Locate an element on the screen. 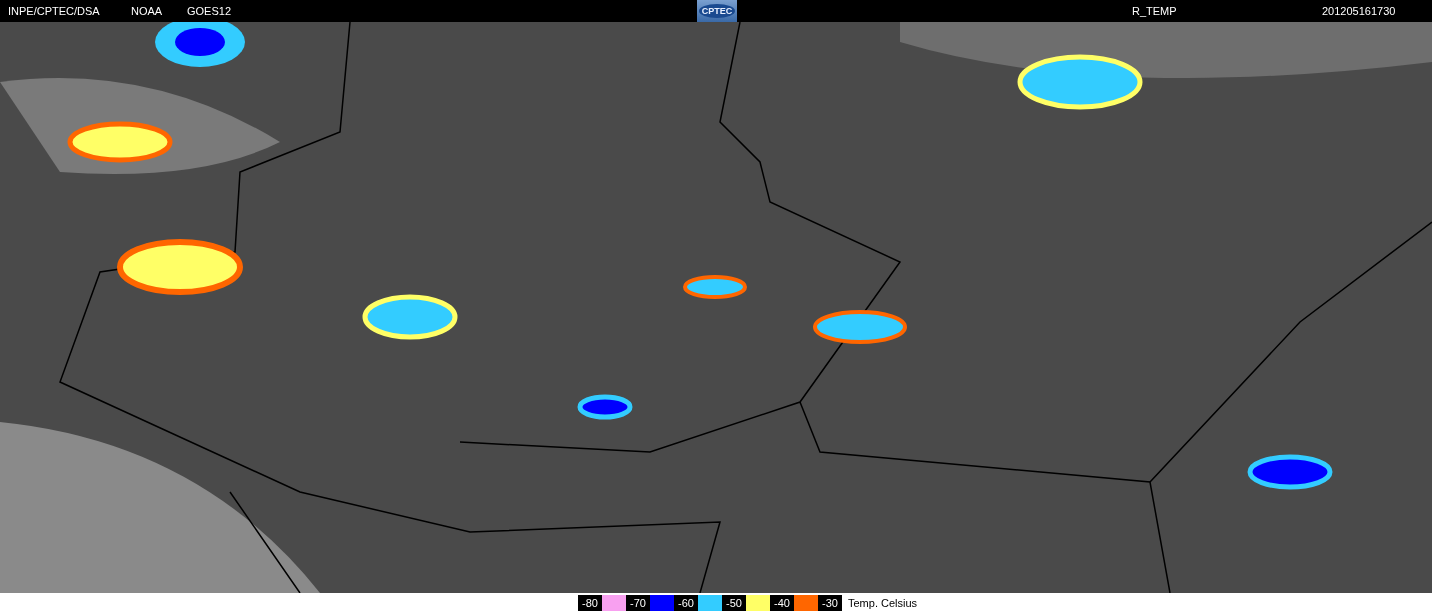 The image size is (1432, 613). legend-unit: Temp. Celsius is located at coordinates (883, 603).